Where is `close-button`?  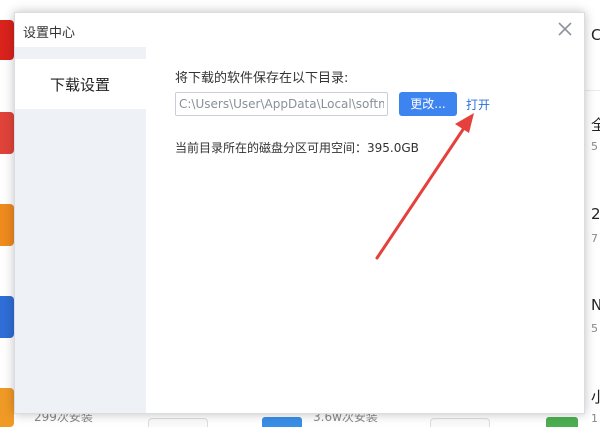
close-button is located at coordinates (565, 29).